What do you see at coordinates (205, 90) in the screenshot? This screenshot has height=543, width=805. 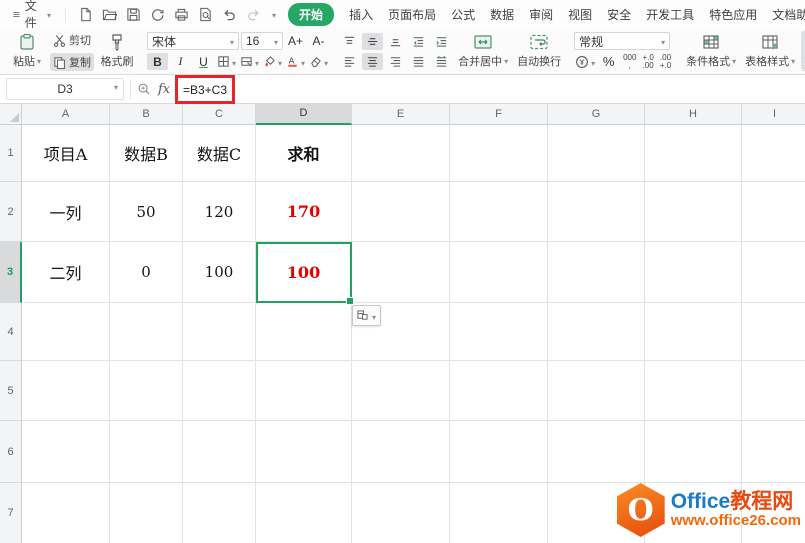 I see `formula-input: =B3+C3` at bounding box center [205, 90].